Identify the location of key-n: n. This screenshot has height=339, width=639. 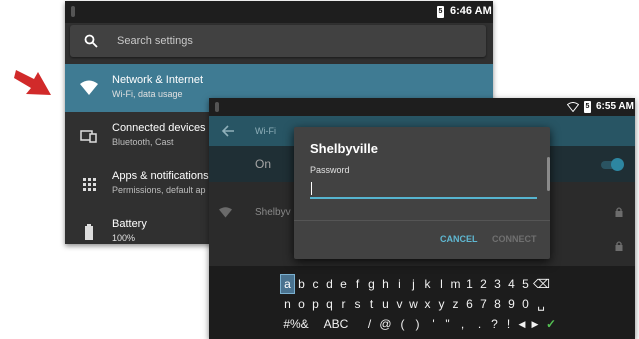
(287, 304).